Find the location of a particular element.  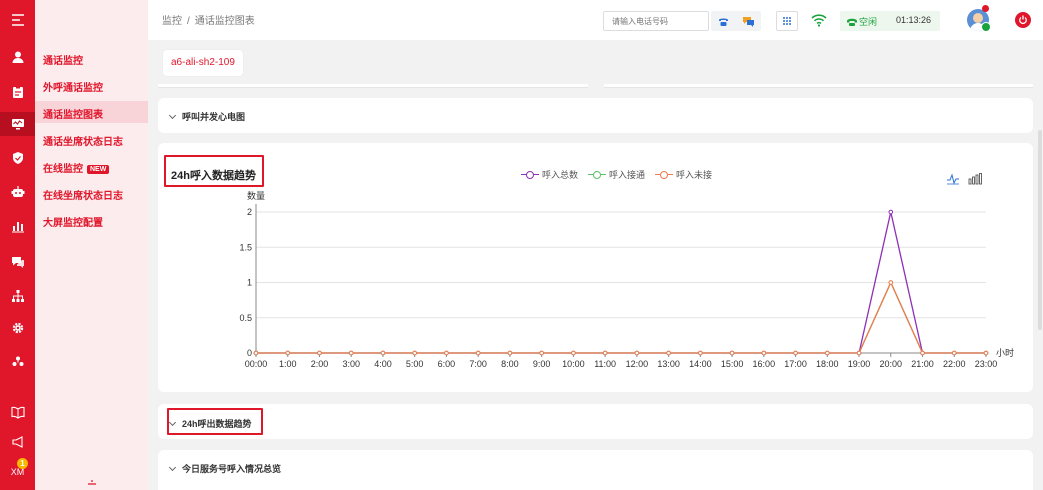

avatar-notification-dot is located at coordinates (985, 8).